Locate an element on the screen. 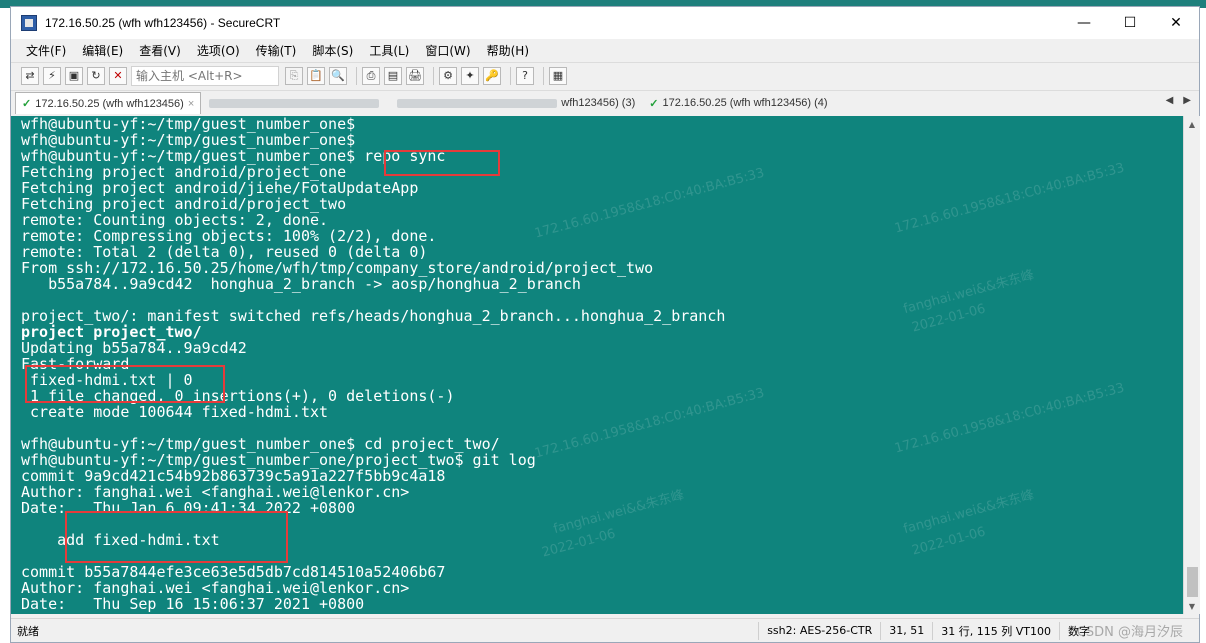  tab-close-icon: × is located at coordinates (191, 104).